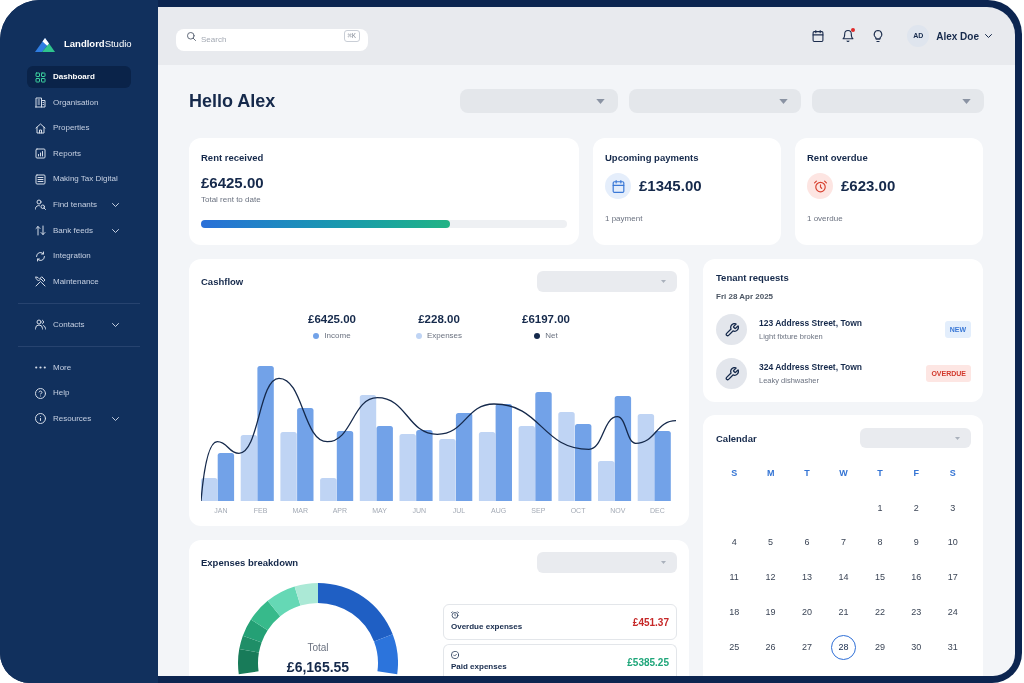  What do you see at coordinates (807, 578) in the screenshot?
I see `calendar-day: 13` at bounding box center [807, 578].